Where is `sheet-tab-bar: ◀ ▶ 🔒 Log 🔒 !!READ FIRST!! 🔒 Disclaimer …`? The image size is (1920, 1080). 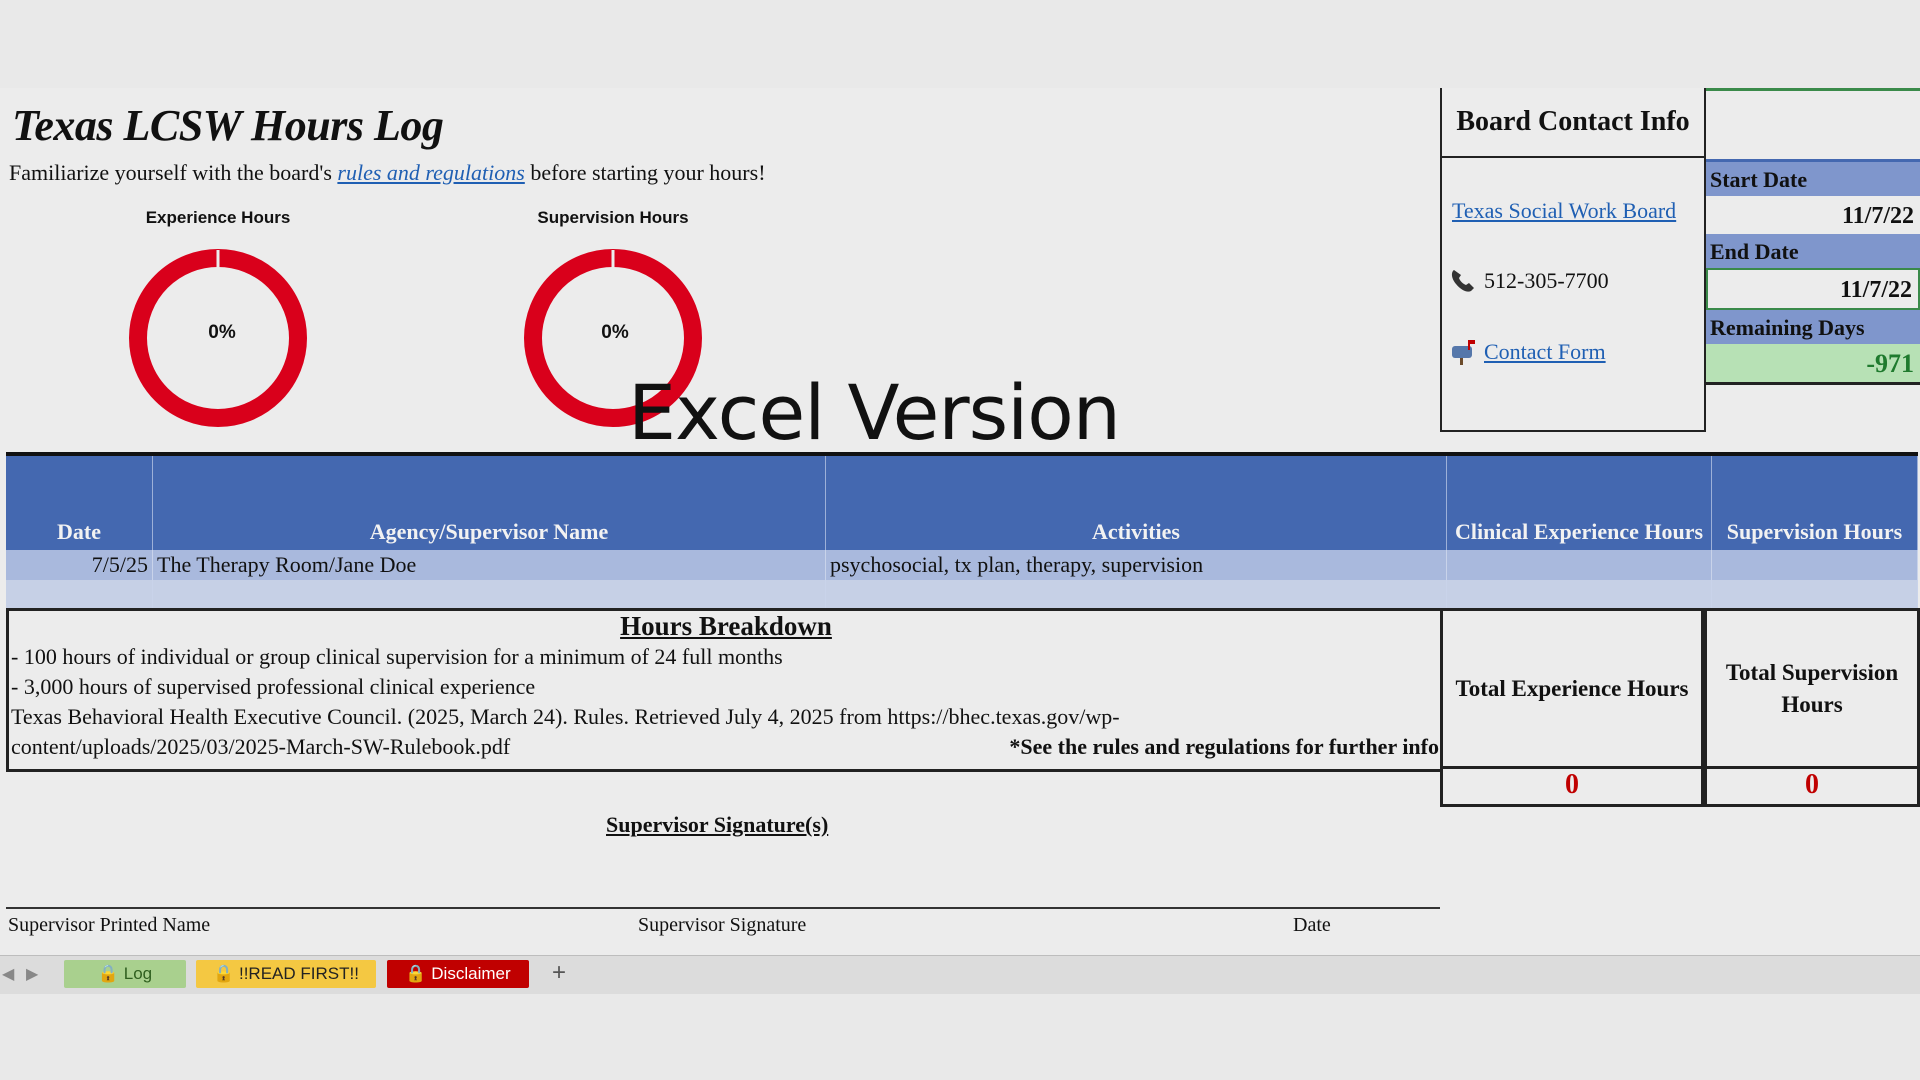 sheet-tab-bar: ◀ ▶ 🔒 Log 🔒 !!READ FIRST!! 🔒 Disclaimer … is located at coordinates (960, 974).